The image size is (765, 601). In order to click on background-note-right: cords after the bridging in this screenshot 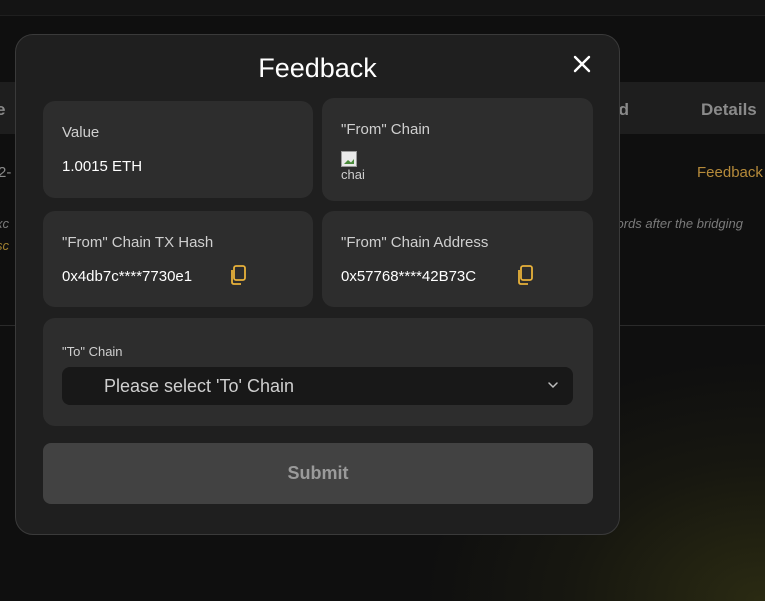, I will do `click(676, 223)`.